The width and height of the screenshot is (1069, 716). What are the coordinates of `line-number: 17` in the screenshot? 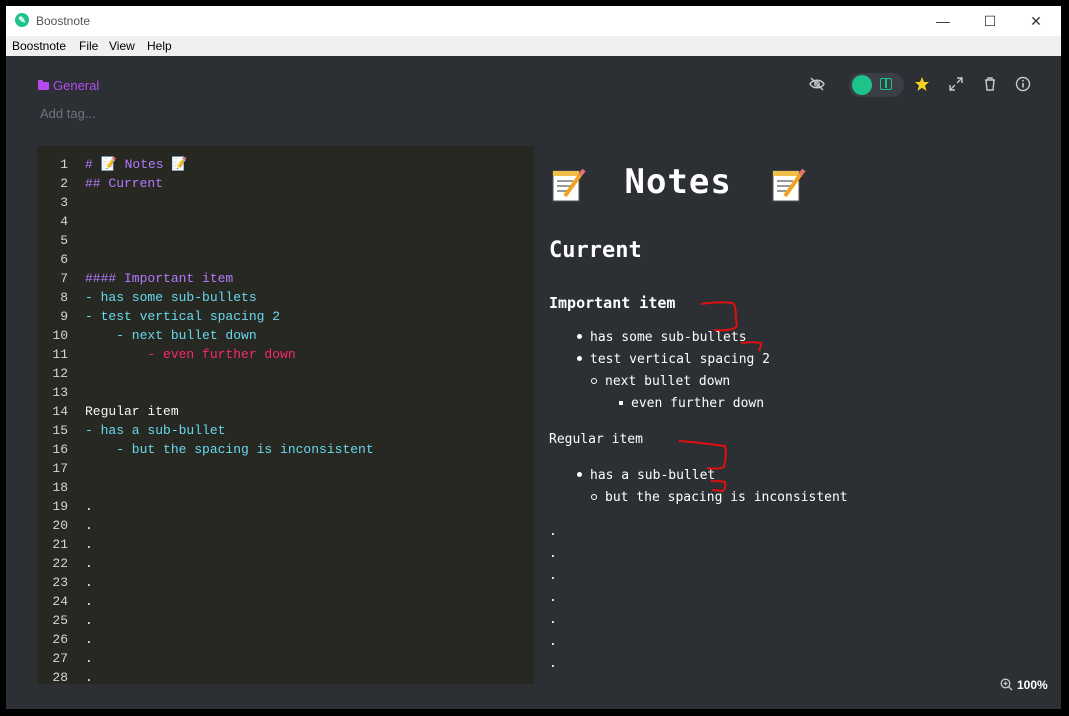 It's located at (60, 468).